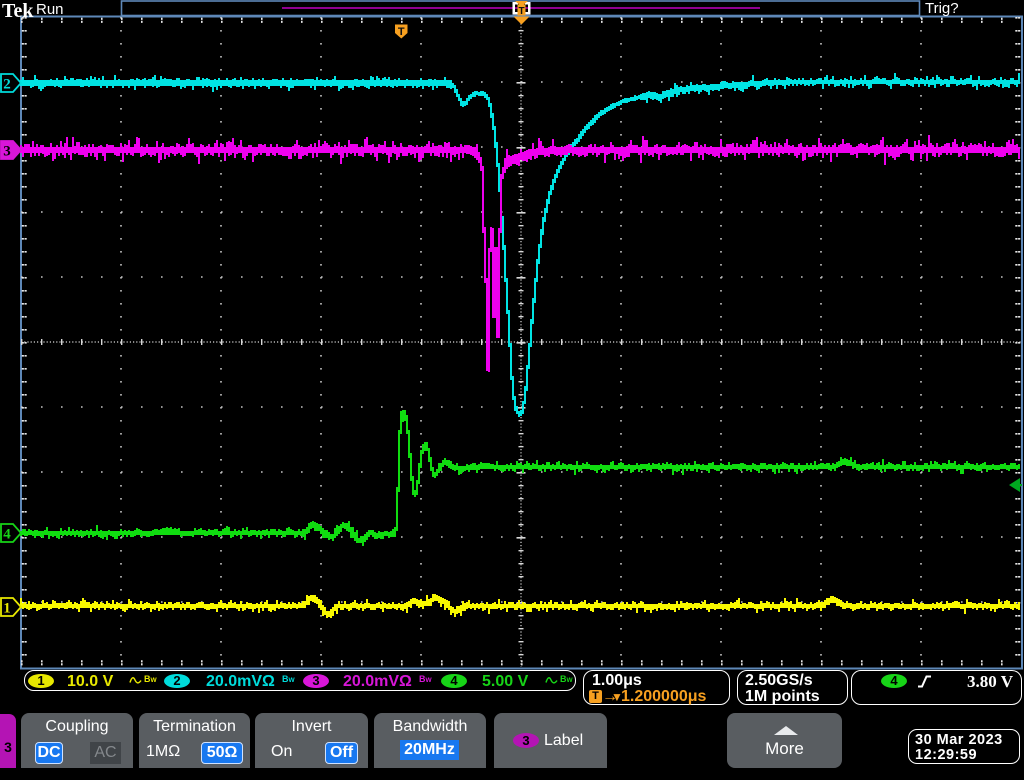 The image size is (1024, 780). I want to click on svg-text: 3, so click(7, 152).